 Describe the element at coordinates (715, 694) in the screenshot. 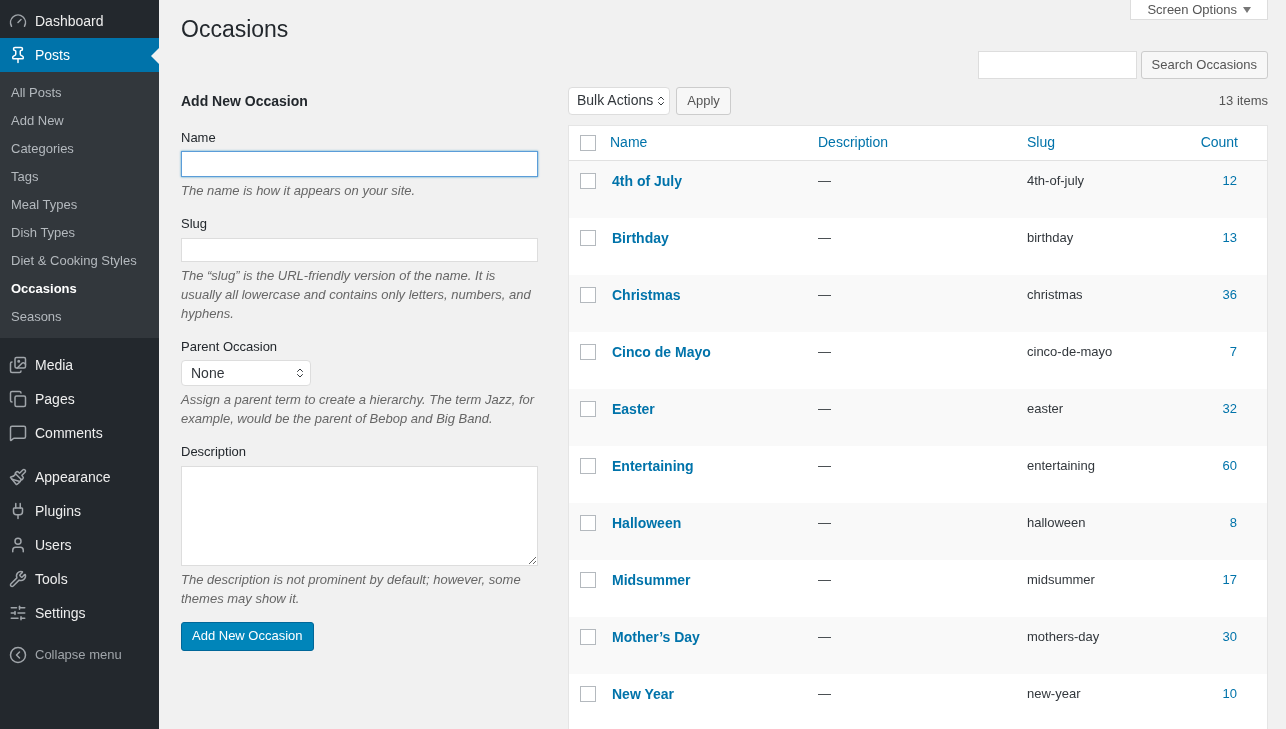

I see `term-name-link: New Year` at that location.